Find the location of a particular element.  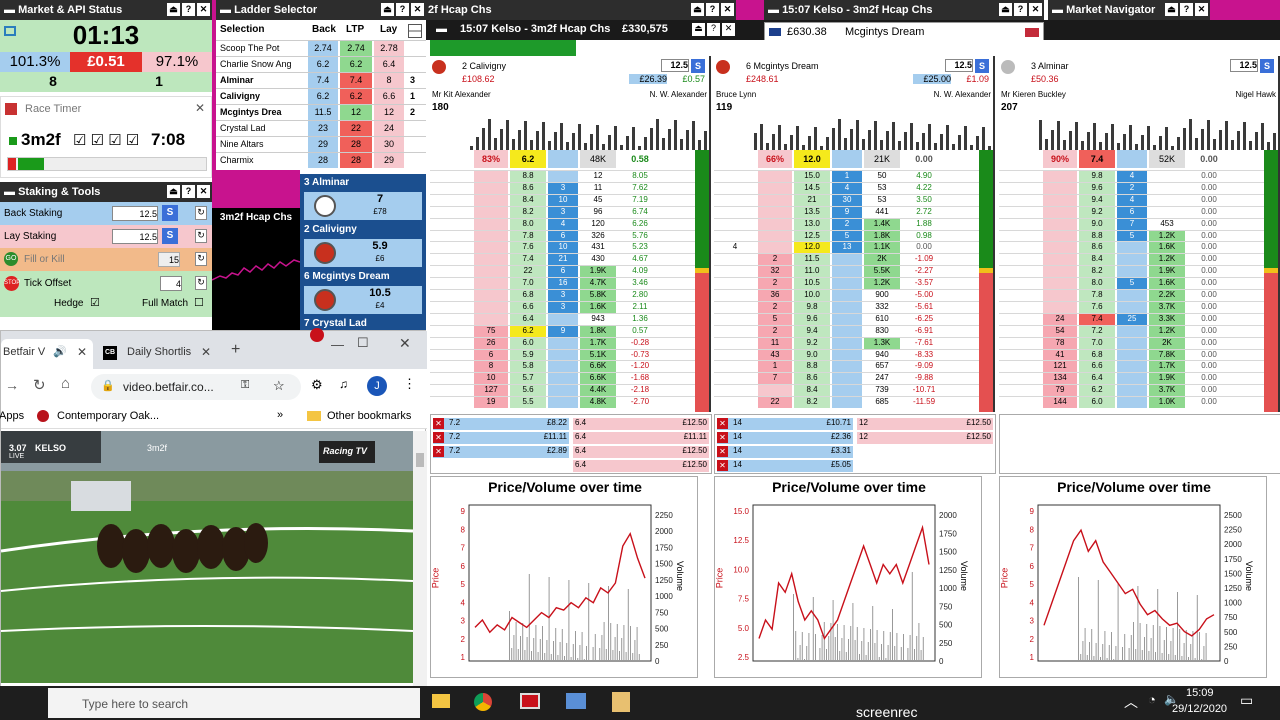

pin-icon: ⏏ is located at coordinates (1171, 9).